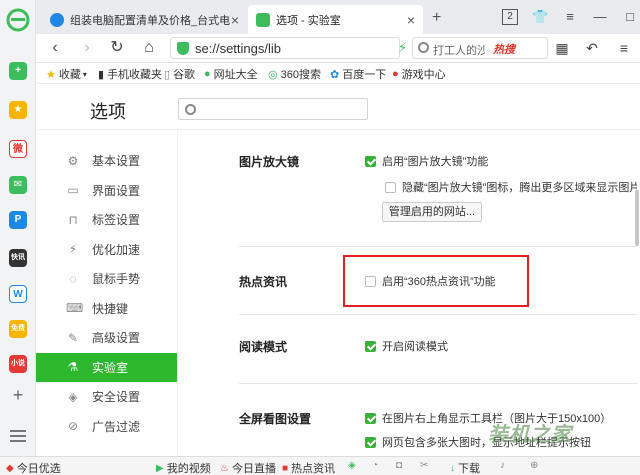 Image resolution: width=640 pixels, height=475 pixels. What do you see at coordinates (231, 74) in the screenshot?
I see `bookmark-sites: ● 网址大全` at bounding box center [231, 74].